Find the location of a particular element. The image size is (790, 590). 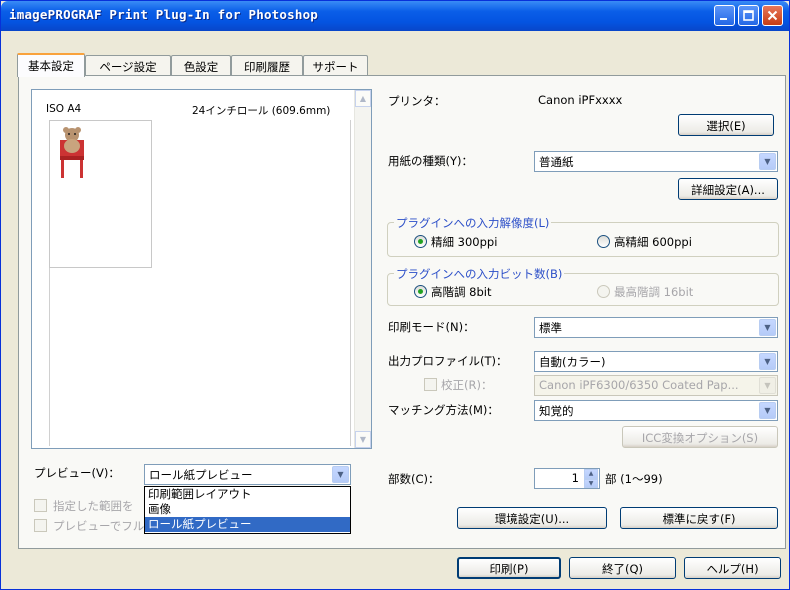

full-preview-label: プレビューでフル is located at coordinates (99, 526).